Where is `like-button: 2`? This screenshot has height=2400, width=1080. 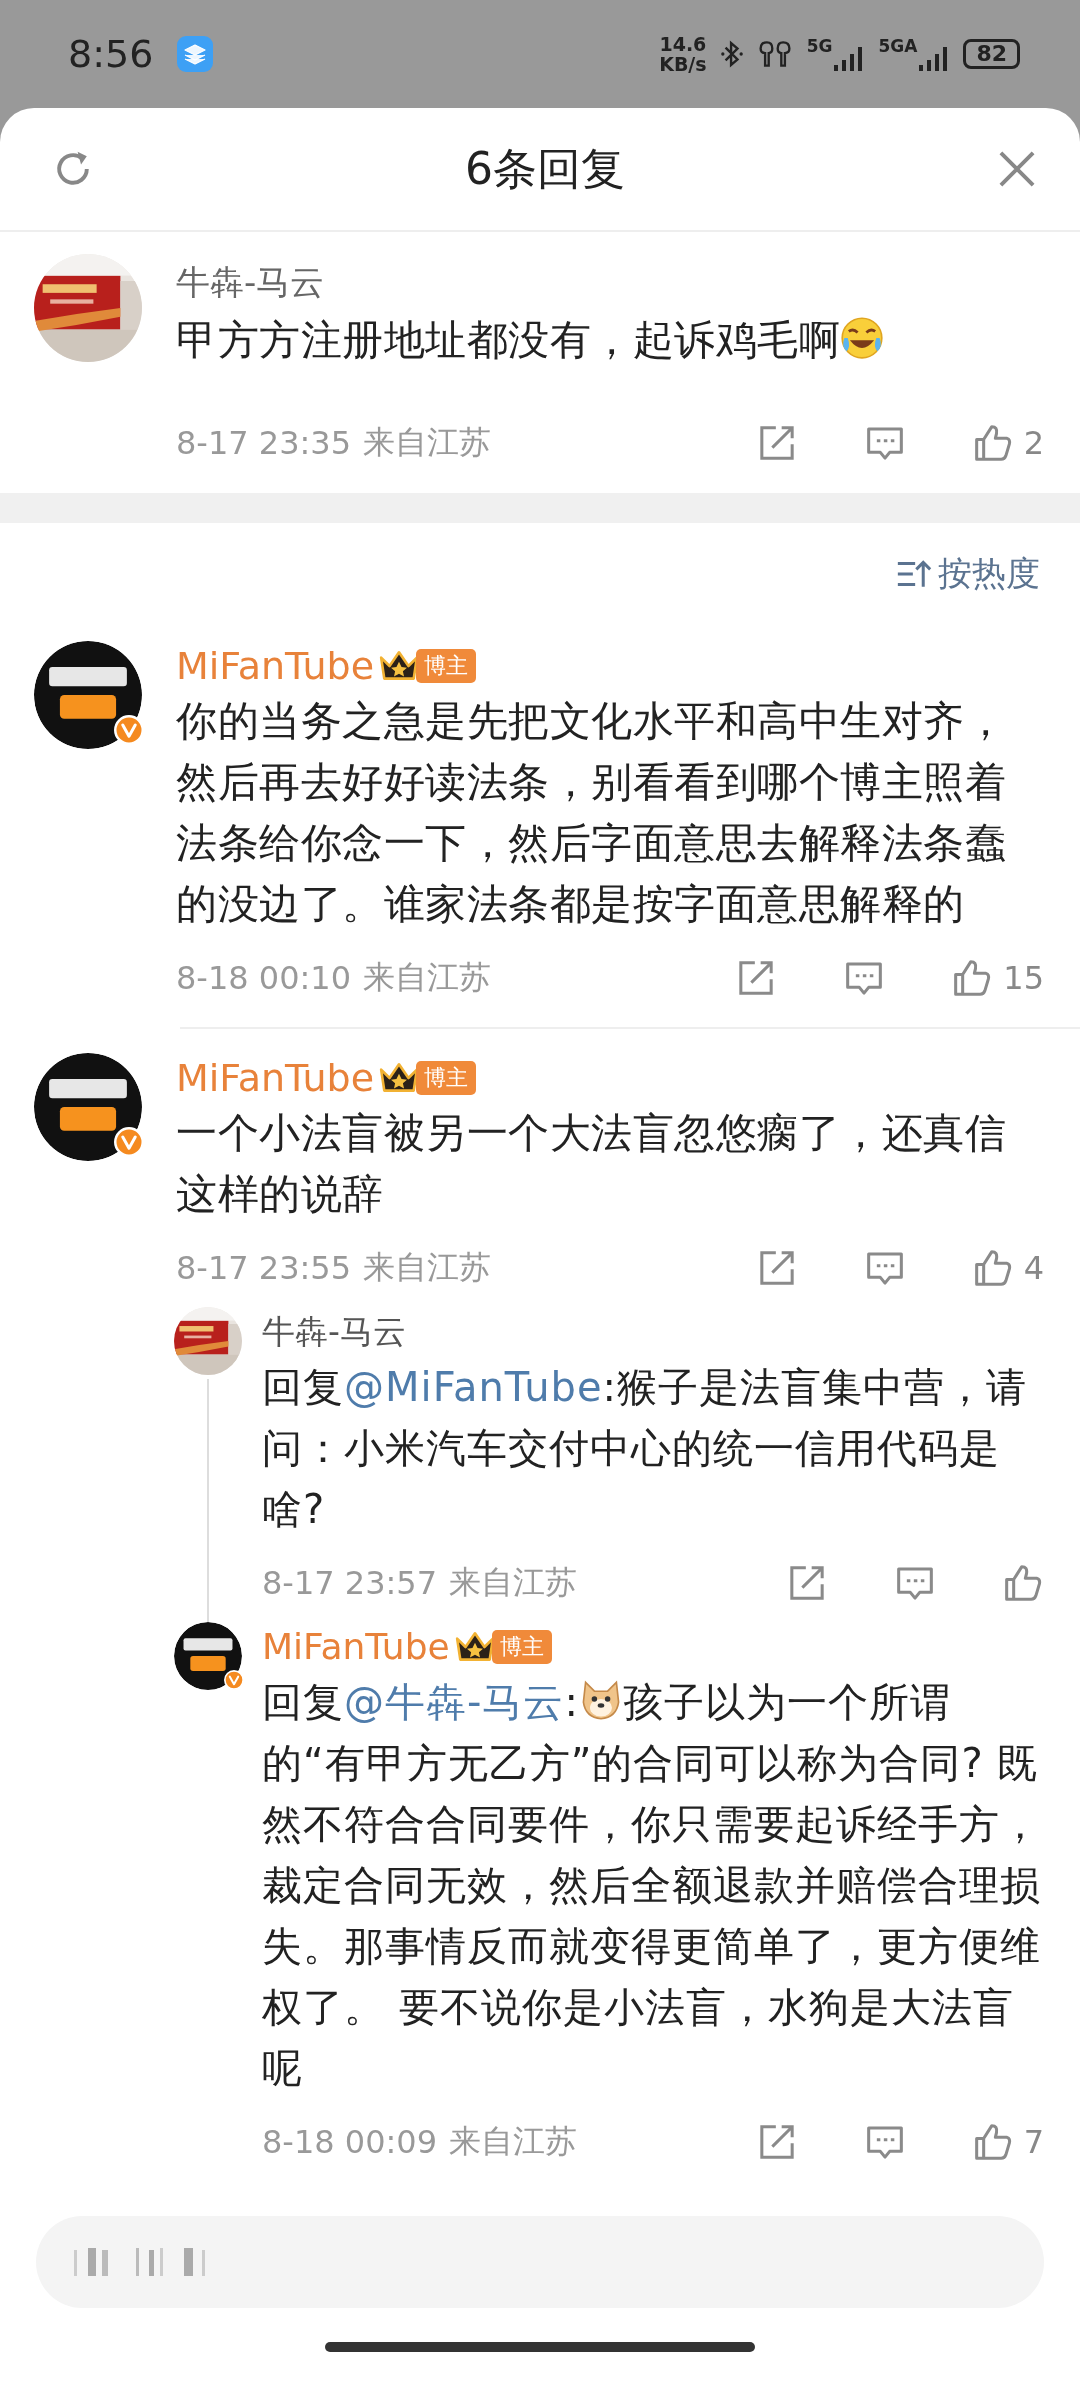
like-button: 2 is located at coordinates (1007, 443).